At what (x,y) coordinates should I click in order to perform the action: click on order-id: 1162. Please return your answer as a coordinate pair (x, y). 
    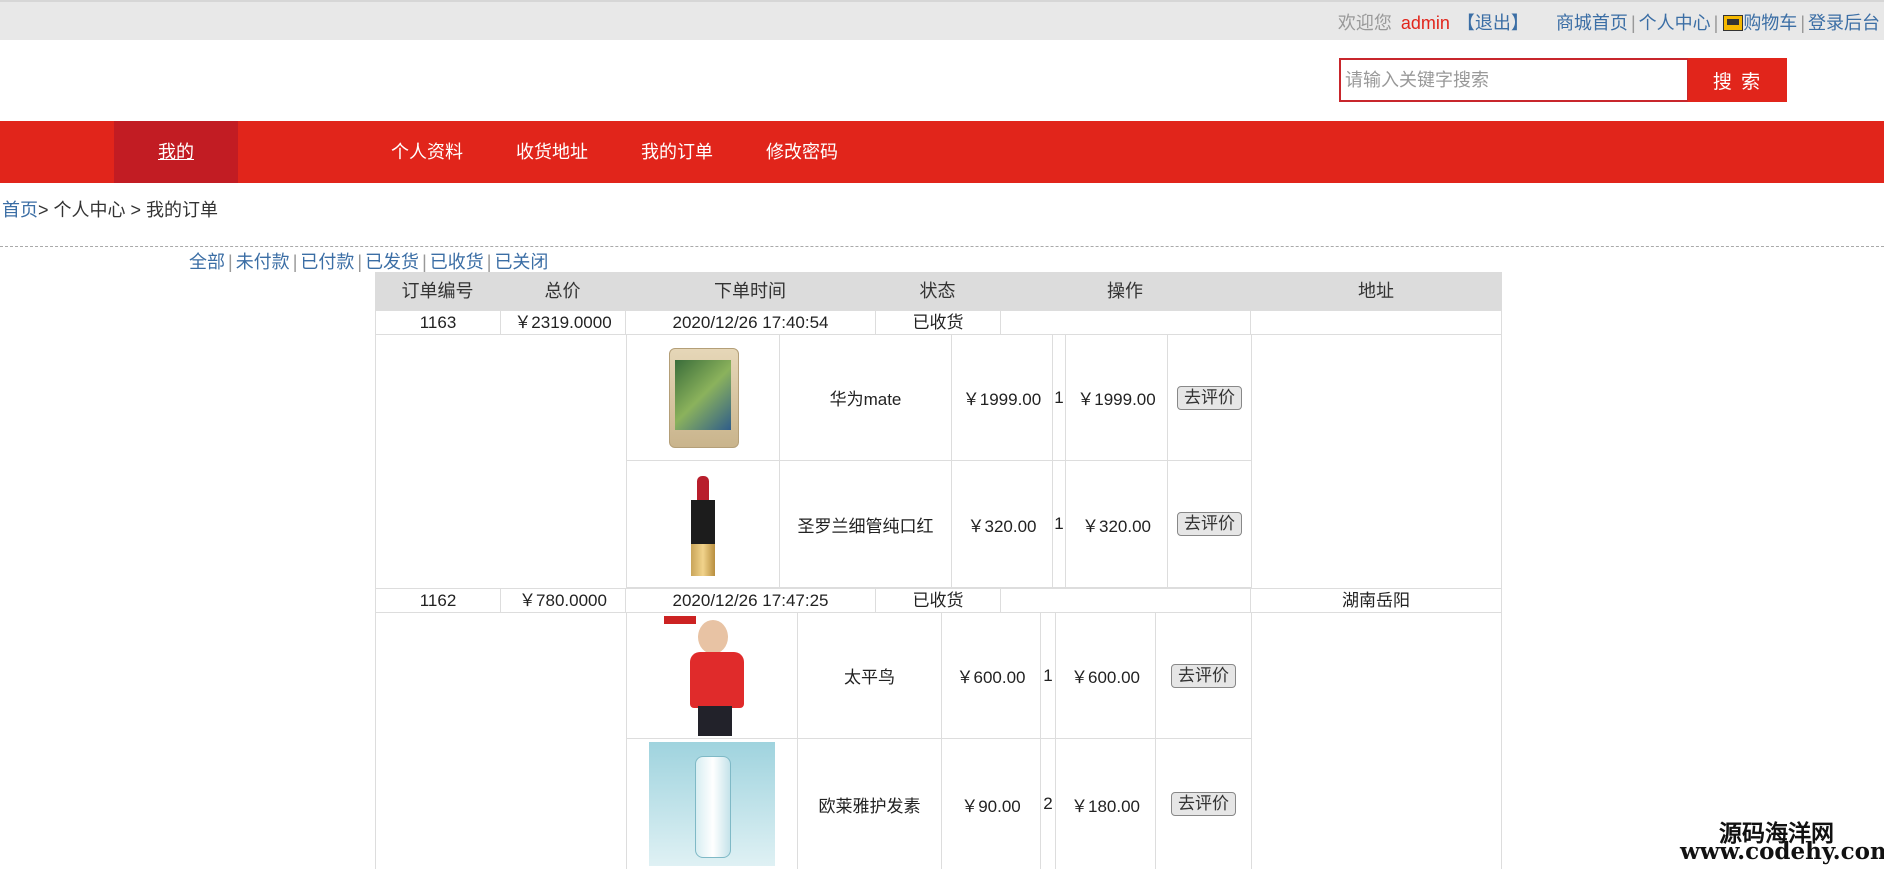
    Looking at the image, I should click on (438, 600).